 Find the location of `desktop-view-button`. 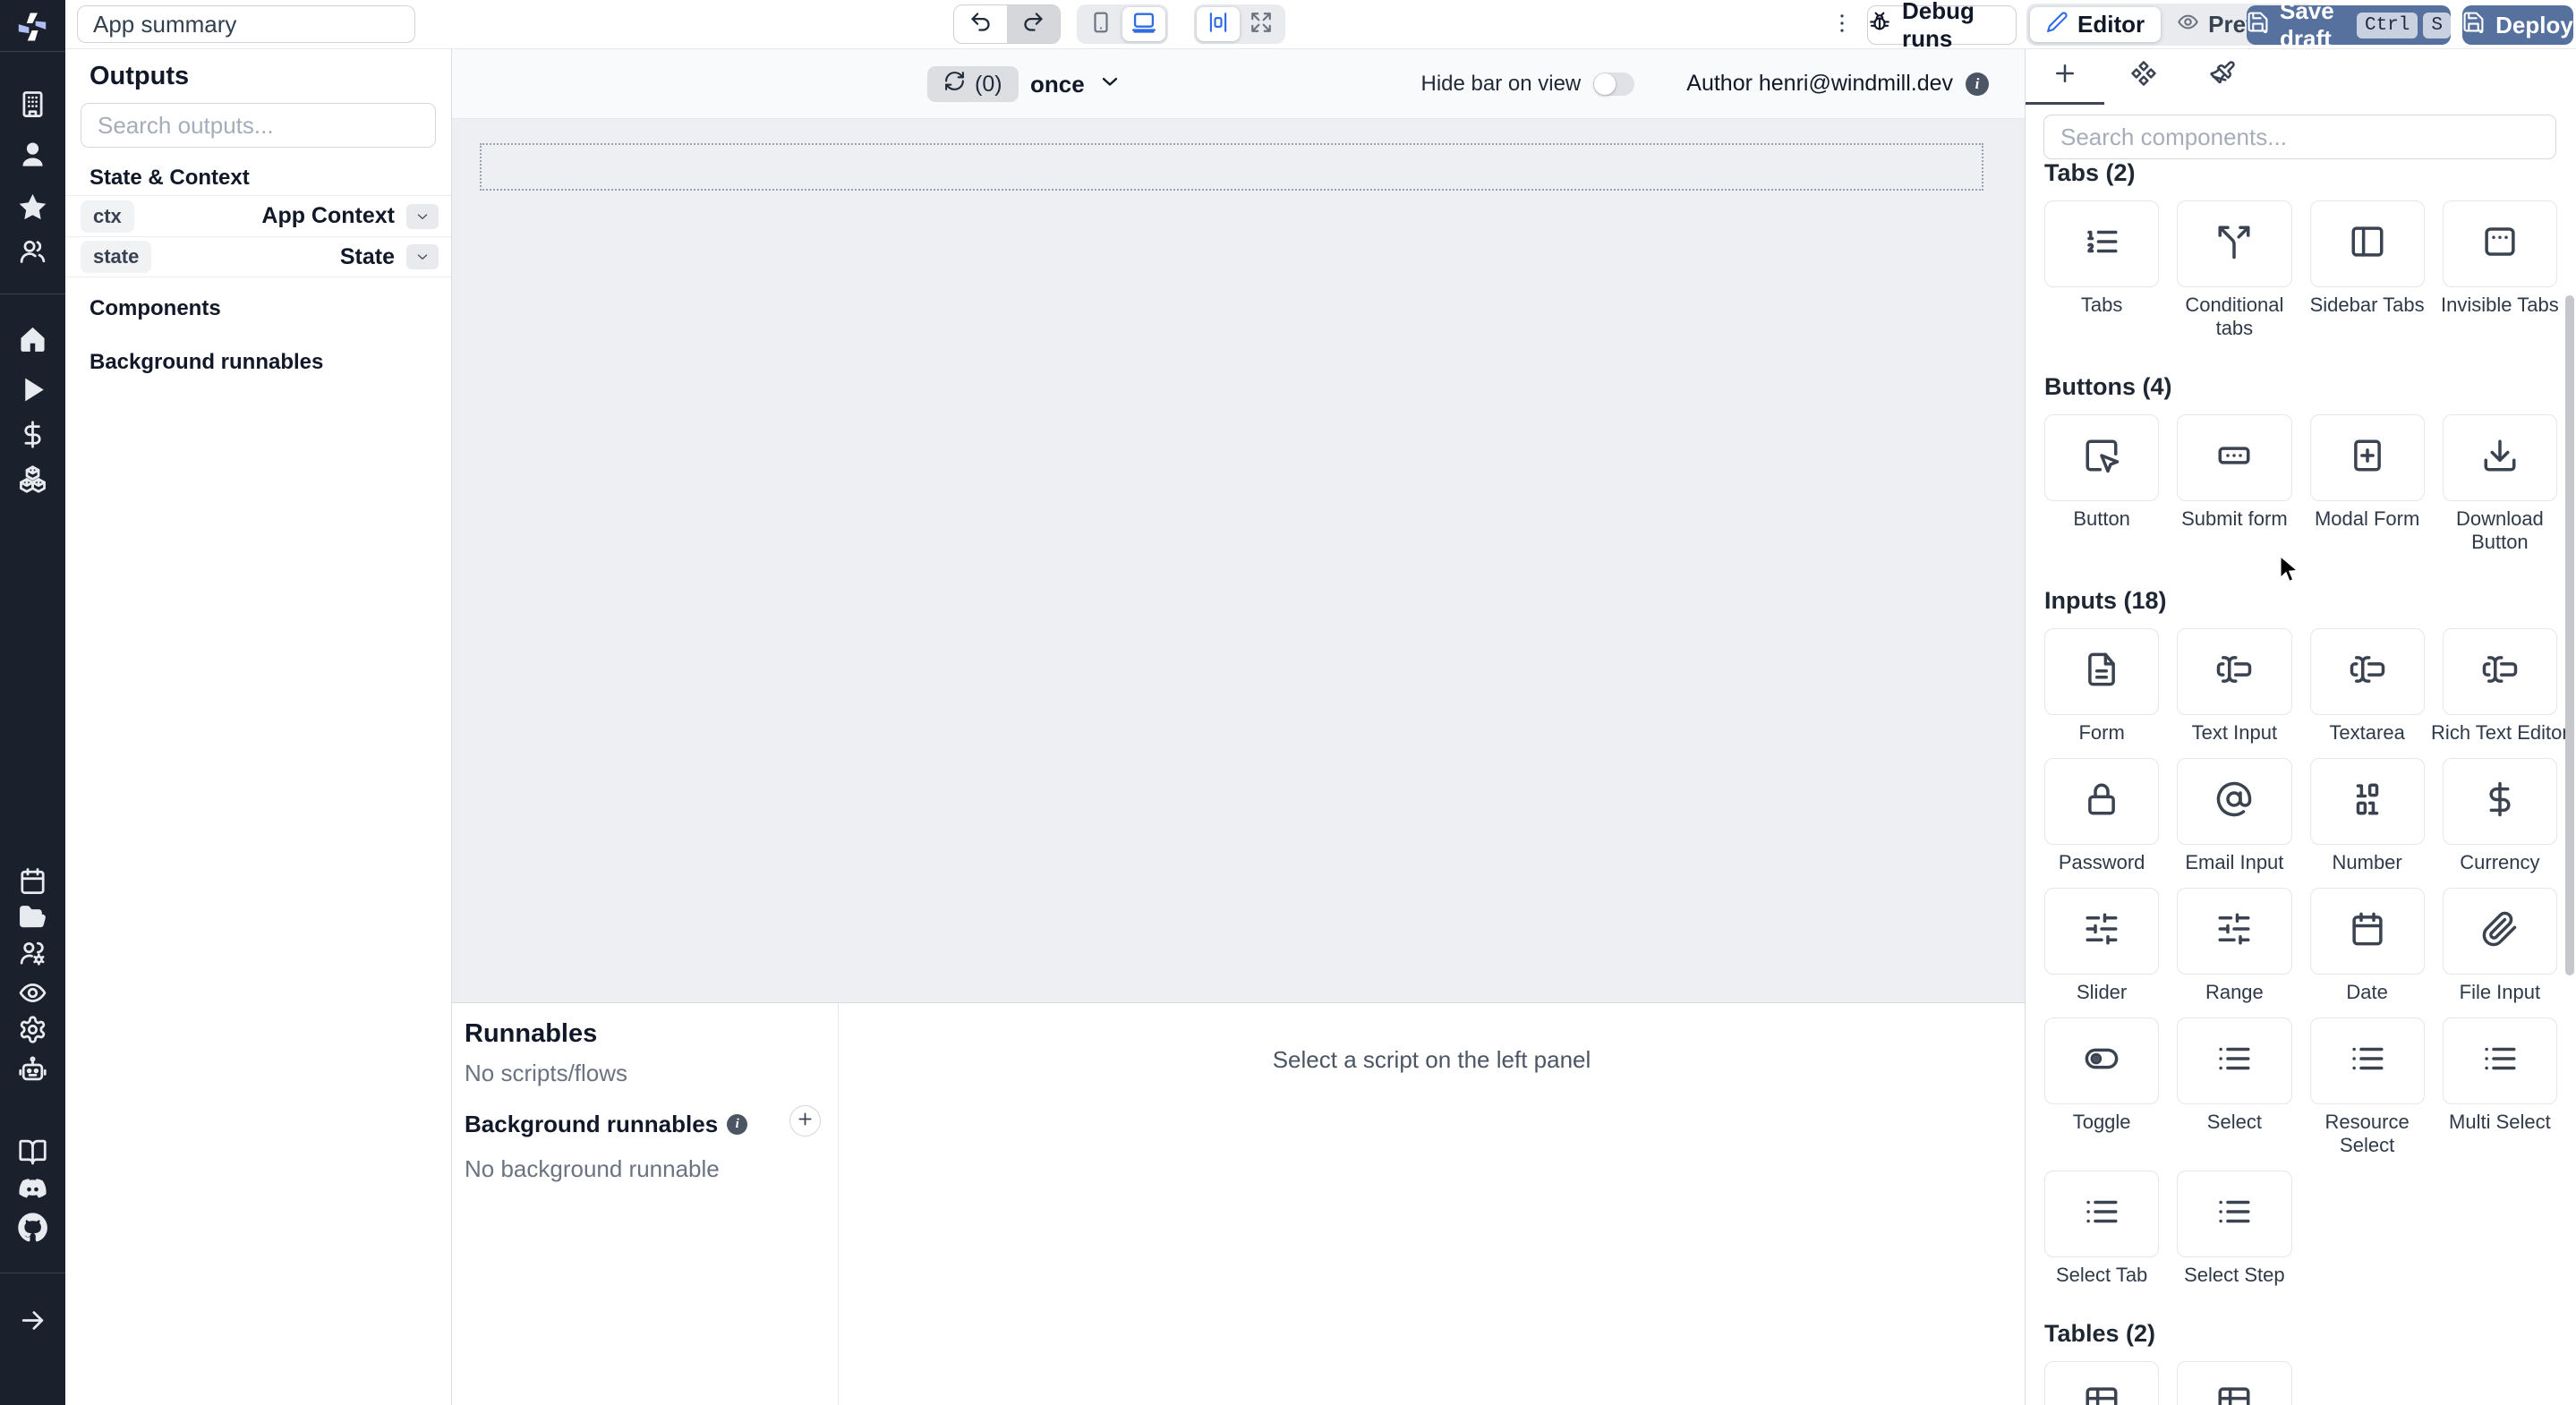

desktop-view-button is located at coordinates (1143, 24).